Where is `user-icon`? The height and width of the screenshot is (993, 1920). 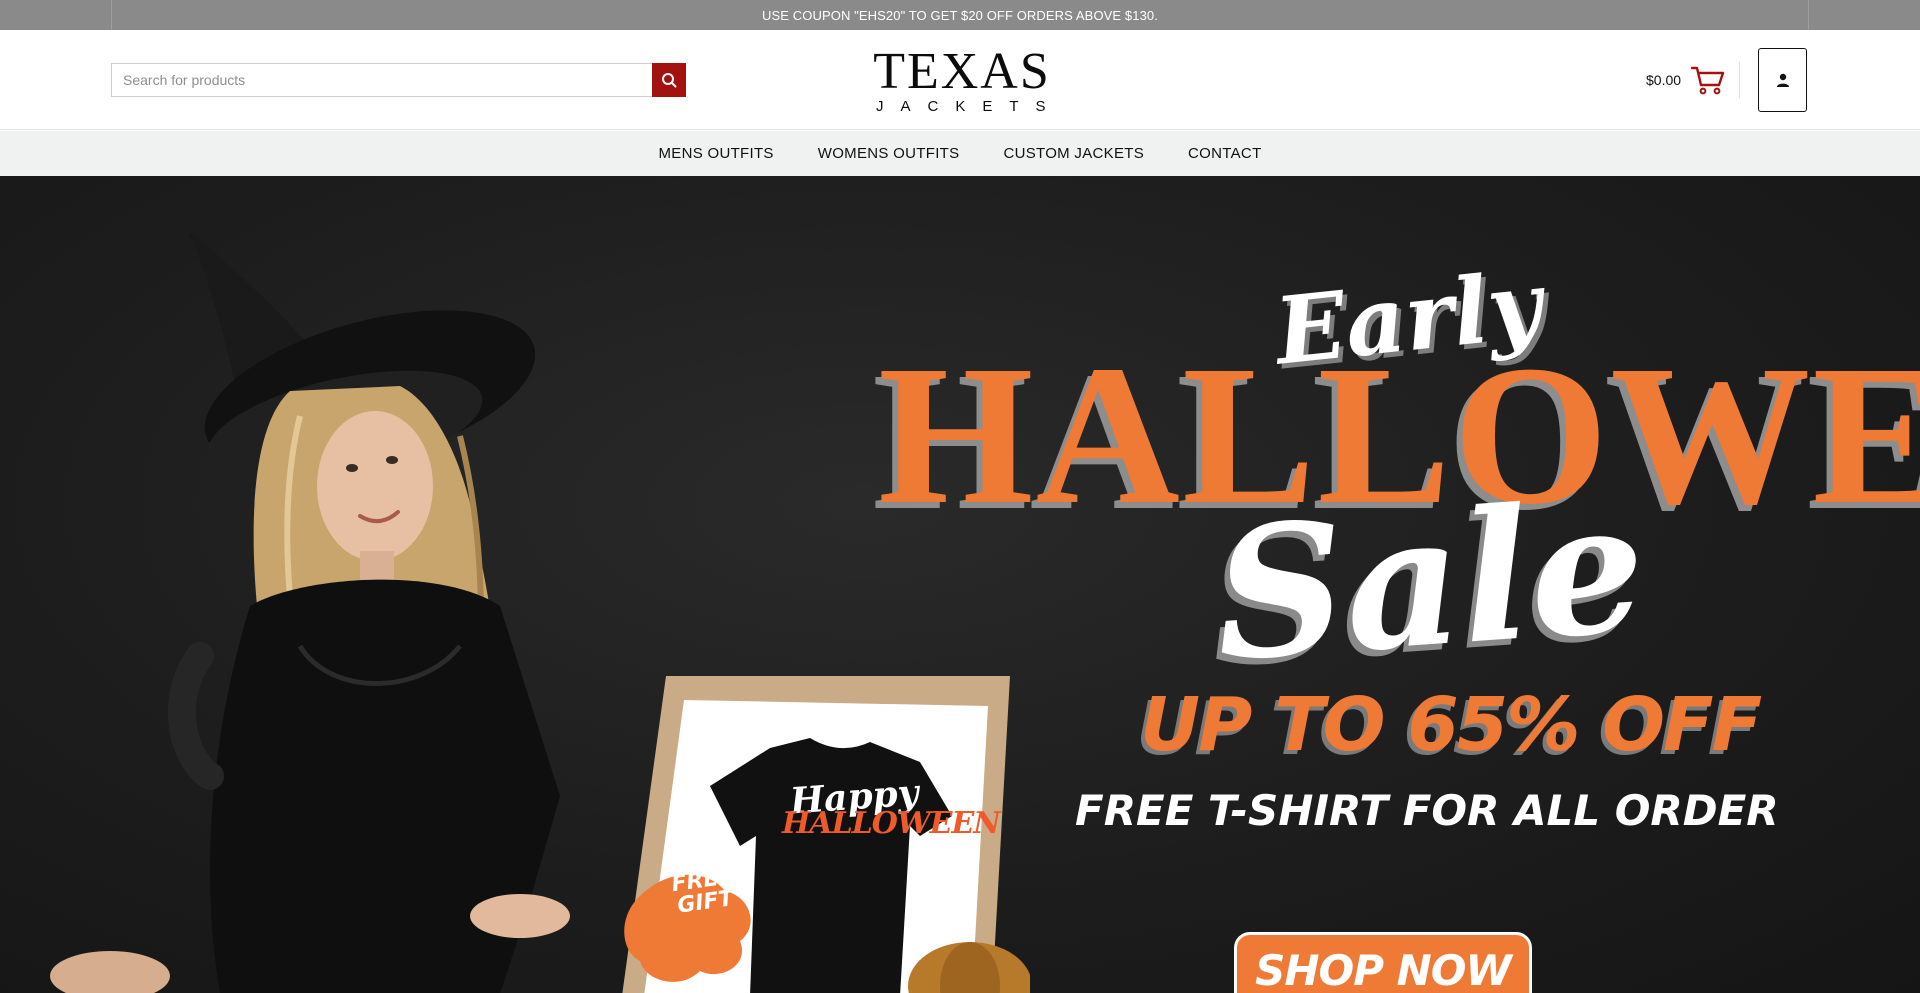 user-icon is located at coordinates (1782, 80).